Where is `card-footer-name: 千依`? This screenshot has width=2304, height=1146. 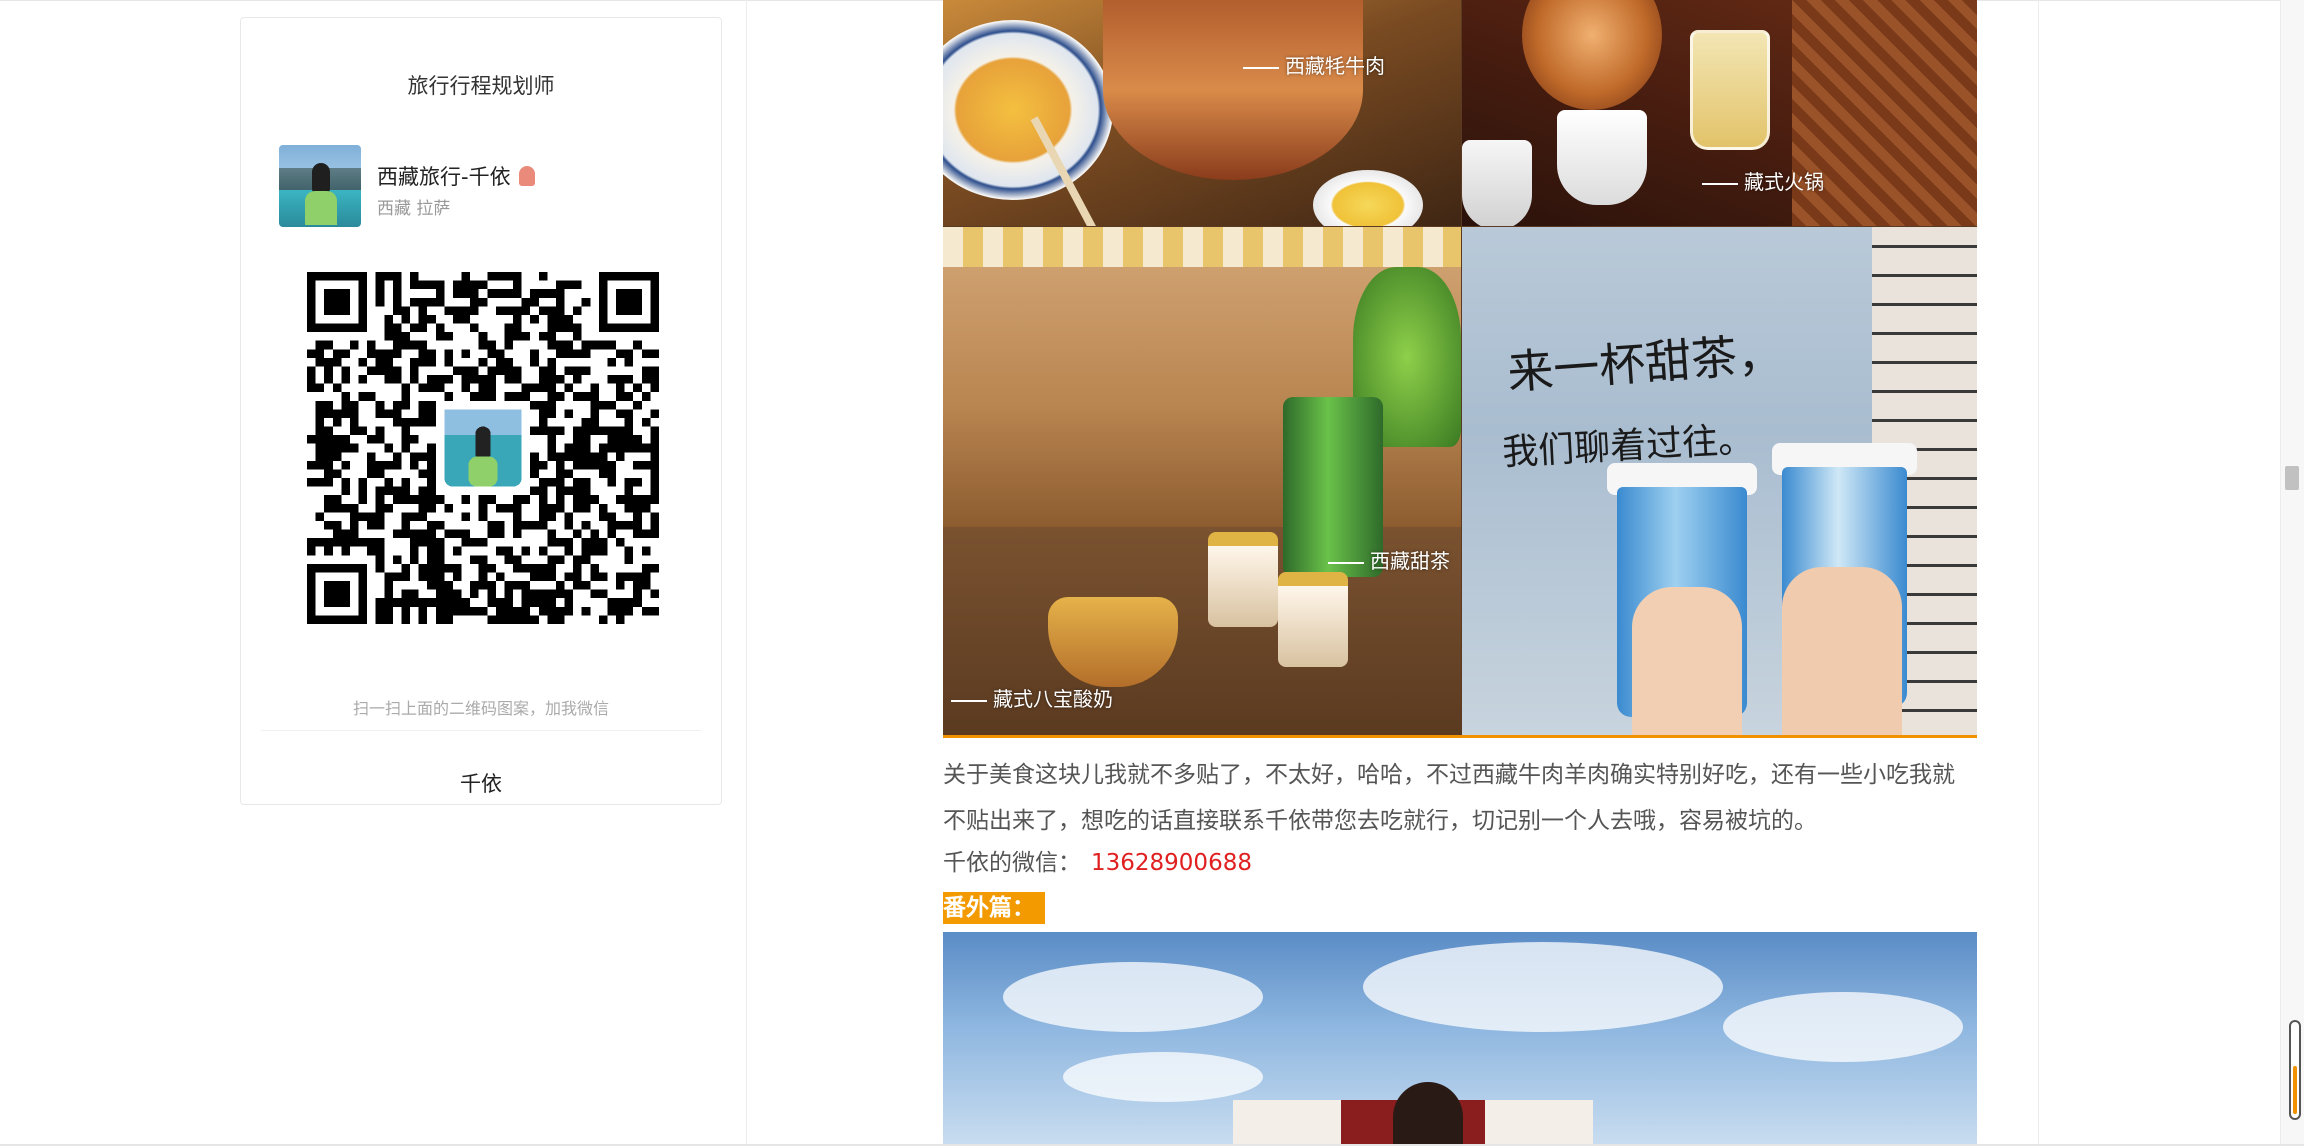
card-footer-name: 千依 is located at coordinates (481, 783).